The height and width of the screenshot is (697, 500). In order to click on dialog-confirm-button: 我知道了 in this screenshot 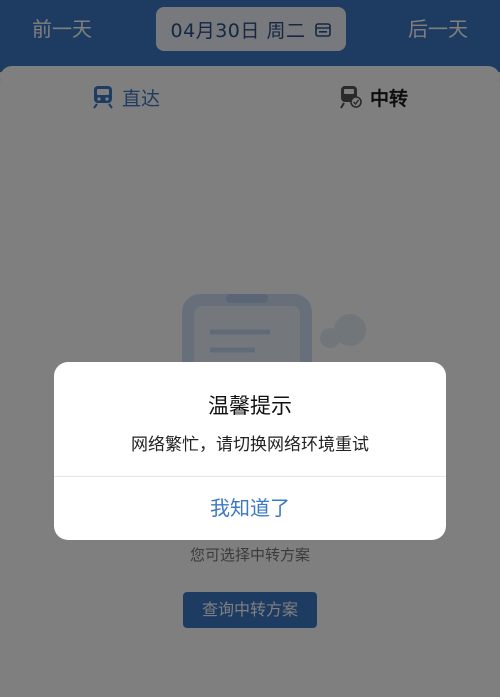, I will do `click(250, 508)`.